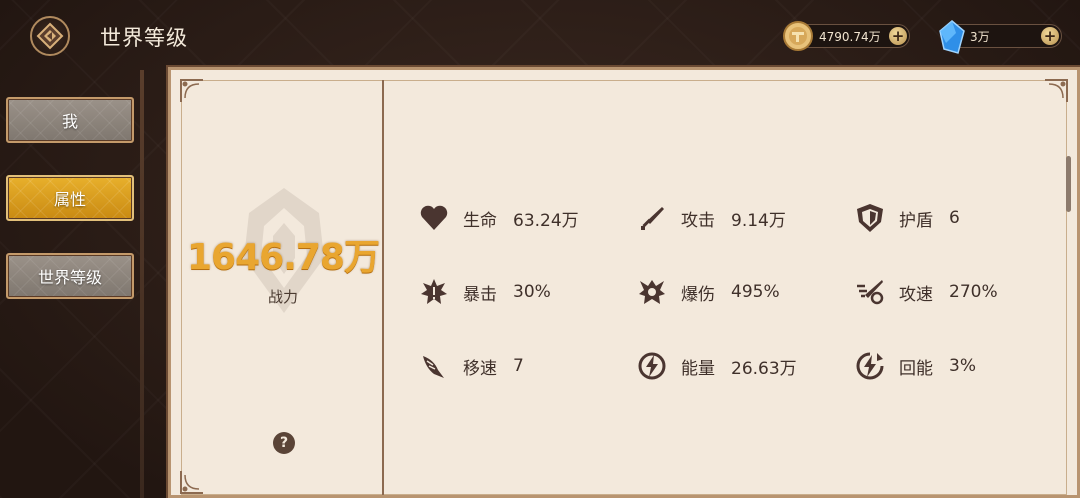  I want to click on tab-world-level-label: 世界等级, so click(69, 277).